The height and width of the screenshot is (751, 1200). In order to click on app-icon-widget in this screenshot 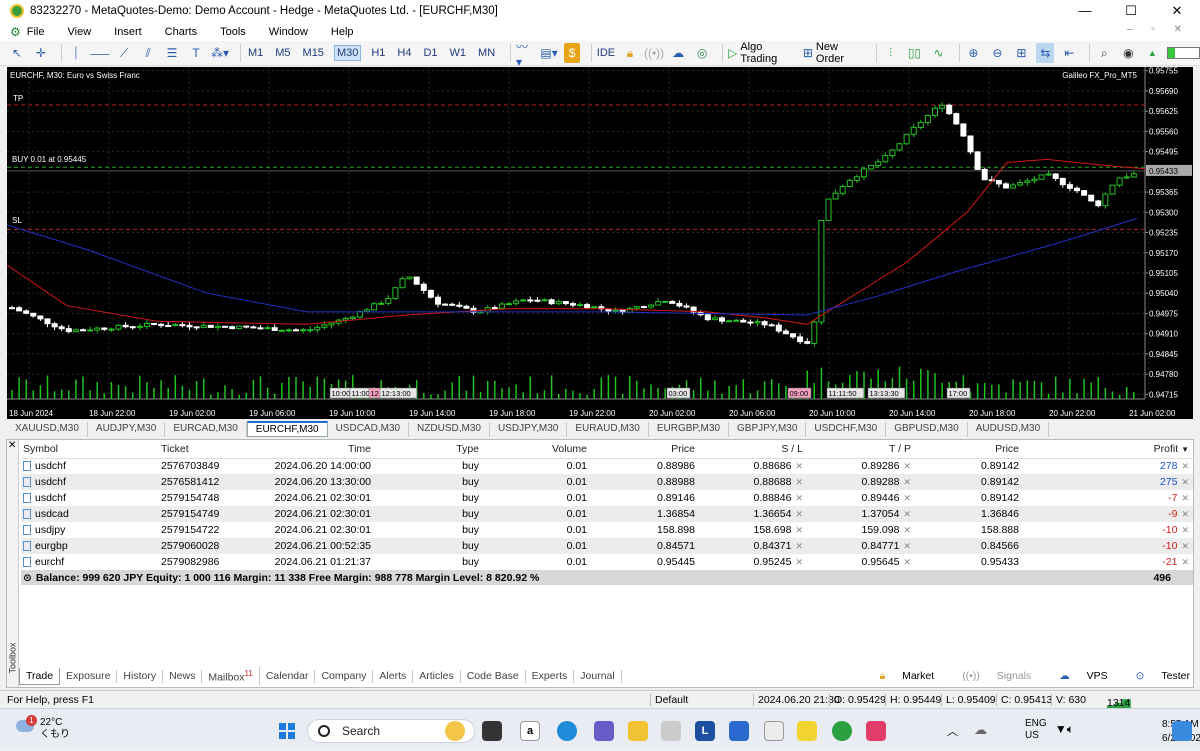, I will do `click(455, 731)`.